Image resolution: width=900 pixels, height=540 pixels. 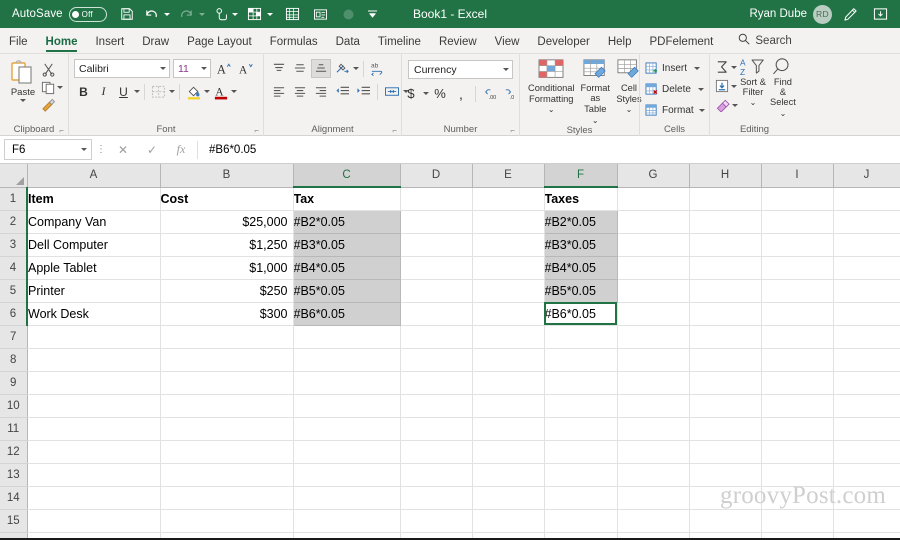 What do you see at coordinates (14, 498) in the screenshot?
I see `row-header-14: 14` at bounding box center [14, 498].